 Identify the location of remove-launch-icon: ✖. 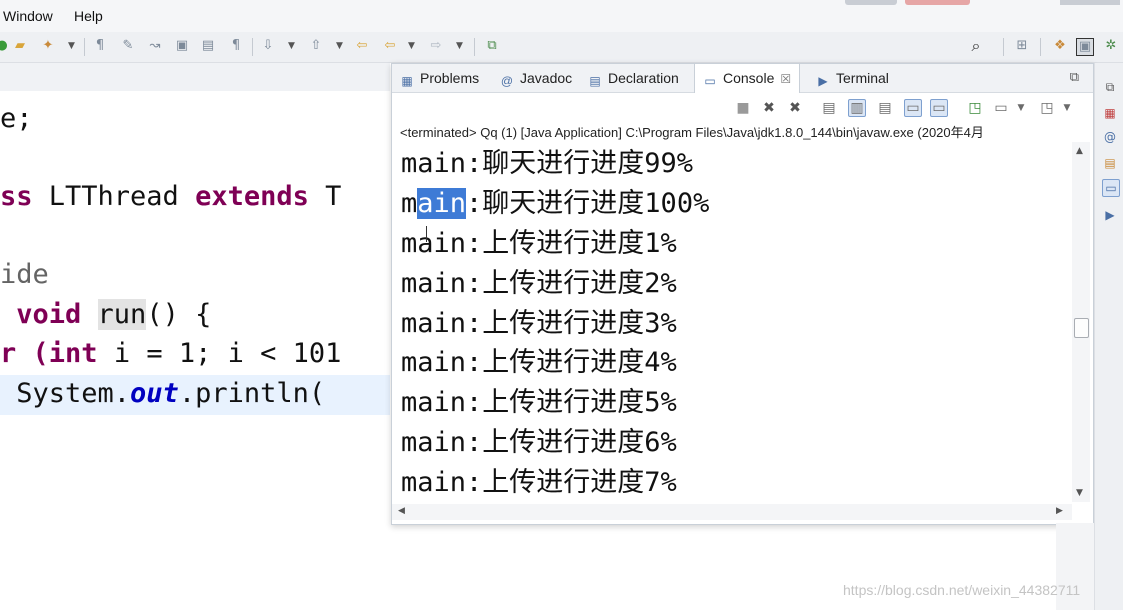
(769, 108).